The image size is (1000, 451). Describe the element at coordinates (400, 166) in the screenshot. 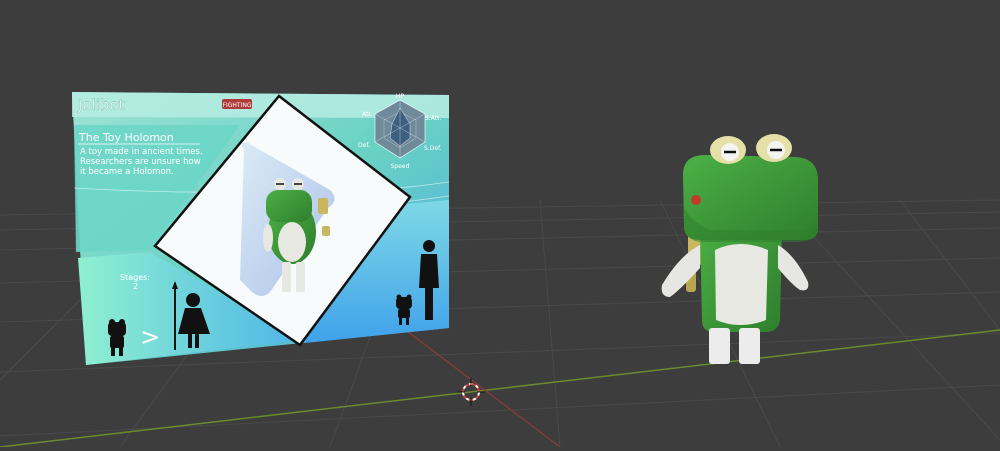

I see `stat-label-speed: Speed` at that location.